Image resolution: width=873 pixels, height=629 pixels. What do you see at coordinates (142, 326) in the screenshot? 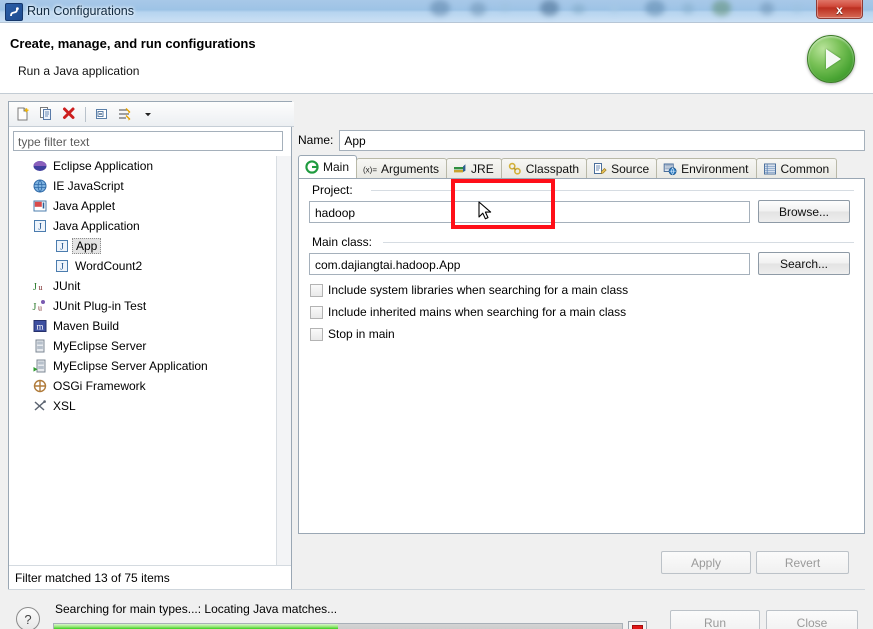
I see `tree-item-maven-build: m Maven Build` at bounding box center [142, 326].